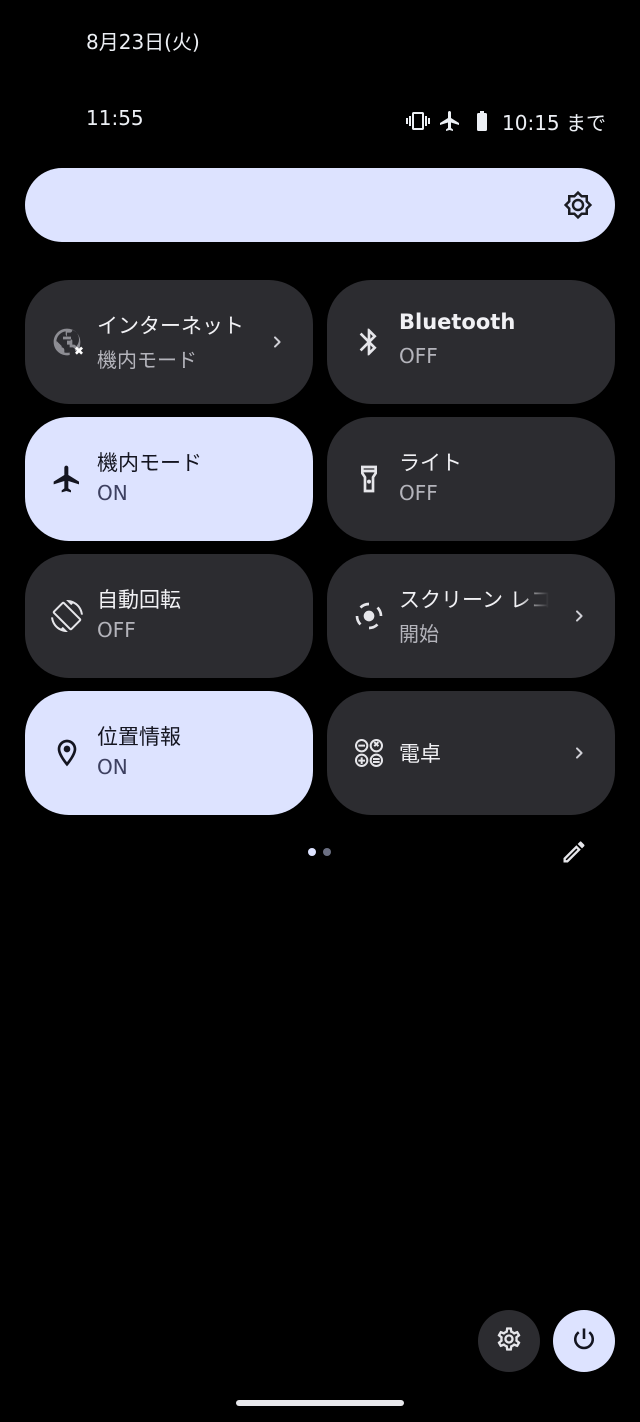 The height and width of the screenshot is (1422, 640). What do you see at coordinates (67, 753) in the screenshot?
I see `location-icon` at bounding box center [67, 753].